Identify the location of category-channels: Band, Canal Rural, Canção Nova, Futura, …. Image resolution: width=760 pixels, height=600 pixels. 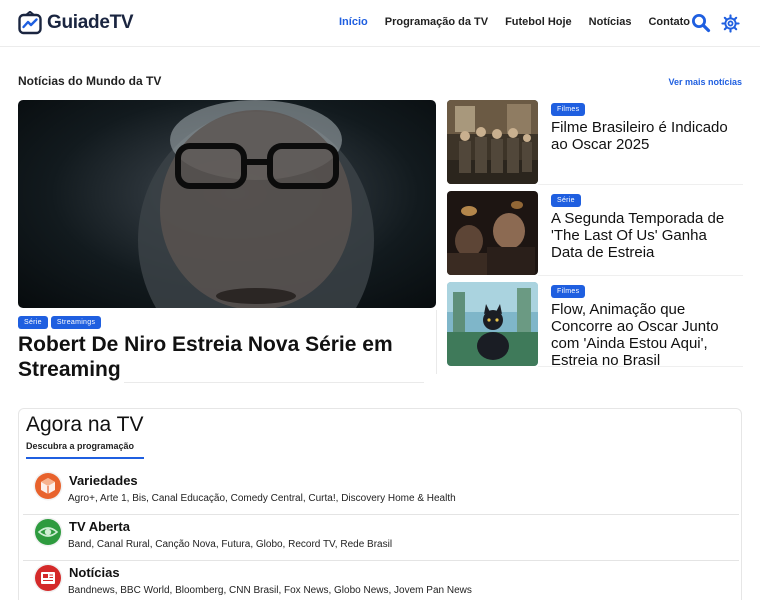
(230, 544).